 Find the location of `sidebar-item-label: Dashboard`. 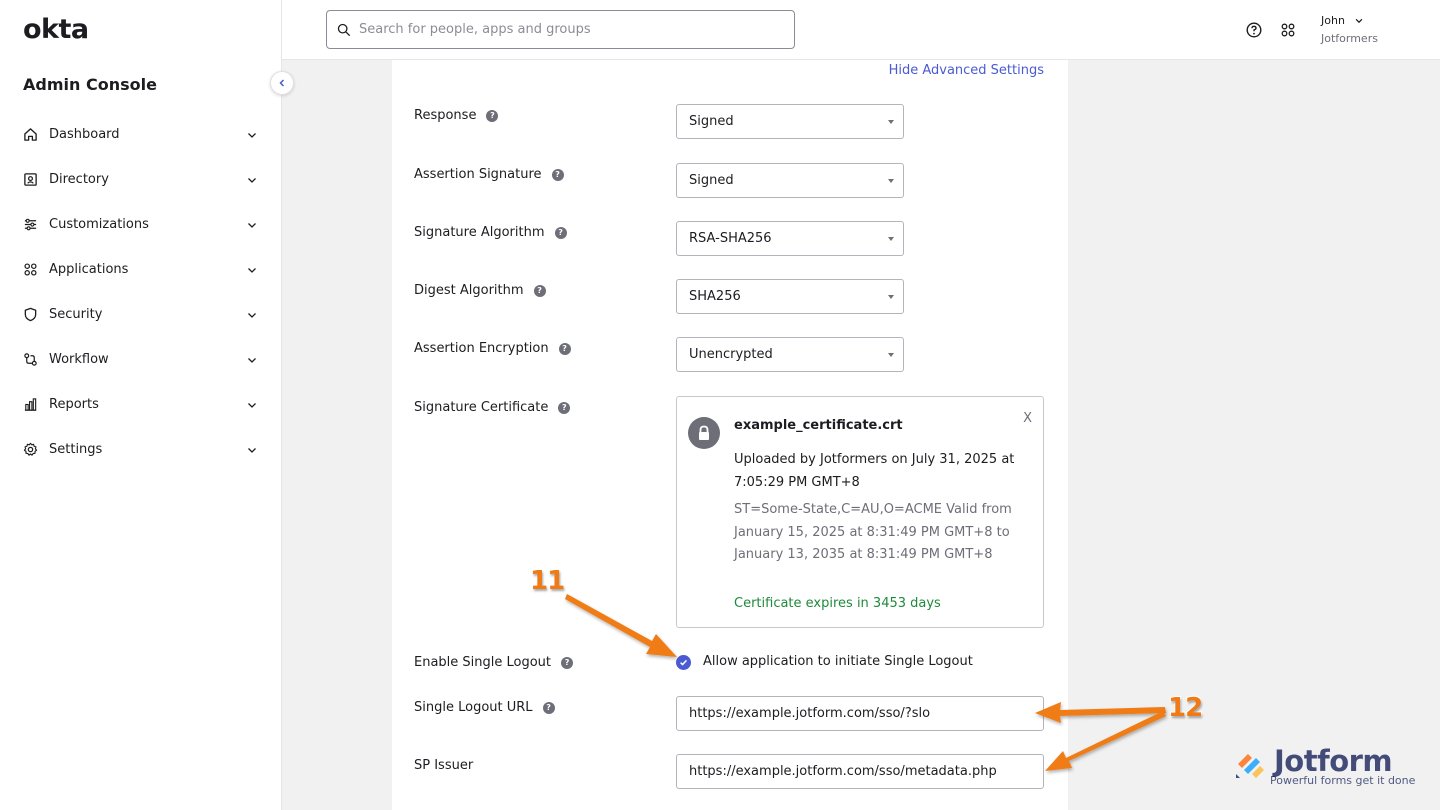

sidebar-item-label: Dashboard is located at coordinates (84, 134).